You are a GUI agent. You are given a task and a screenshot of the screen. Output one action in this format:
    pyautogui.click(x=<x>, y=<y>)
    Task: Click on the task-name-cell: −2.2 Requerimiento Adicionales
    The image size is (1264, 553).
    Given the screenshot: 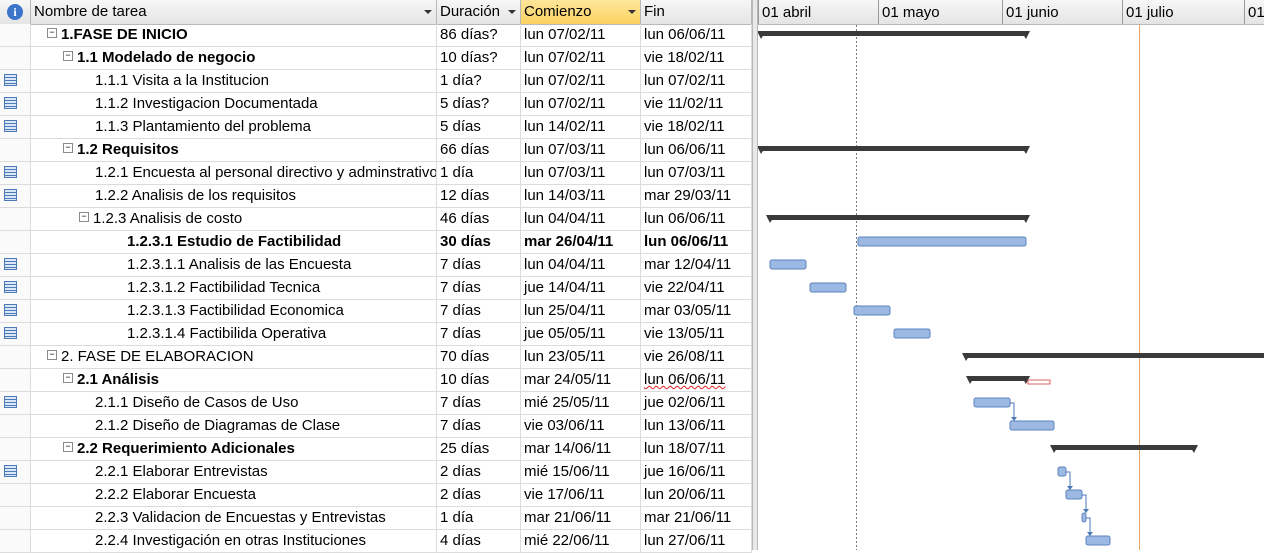 What is the action you would take?
    pyautogui.click(x=234, y=449)
    